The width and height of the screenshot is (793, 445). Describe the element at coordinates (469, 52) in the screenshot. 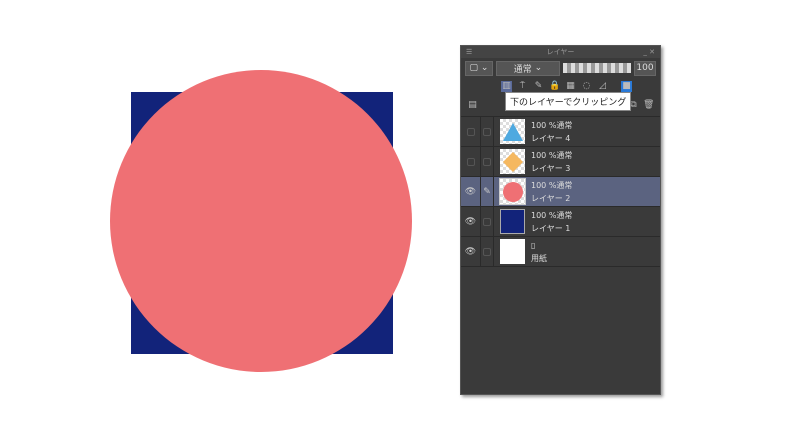

I see `menu-icon: ☰` at that location.